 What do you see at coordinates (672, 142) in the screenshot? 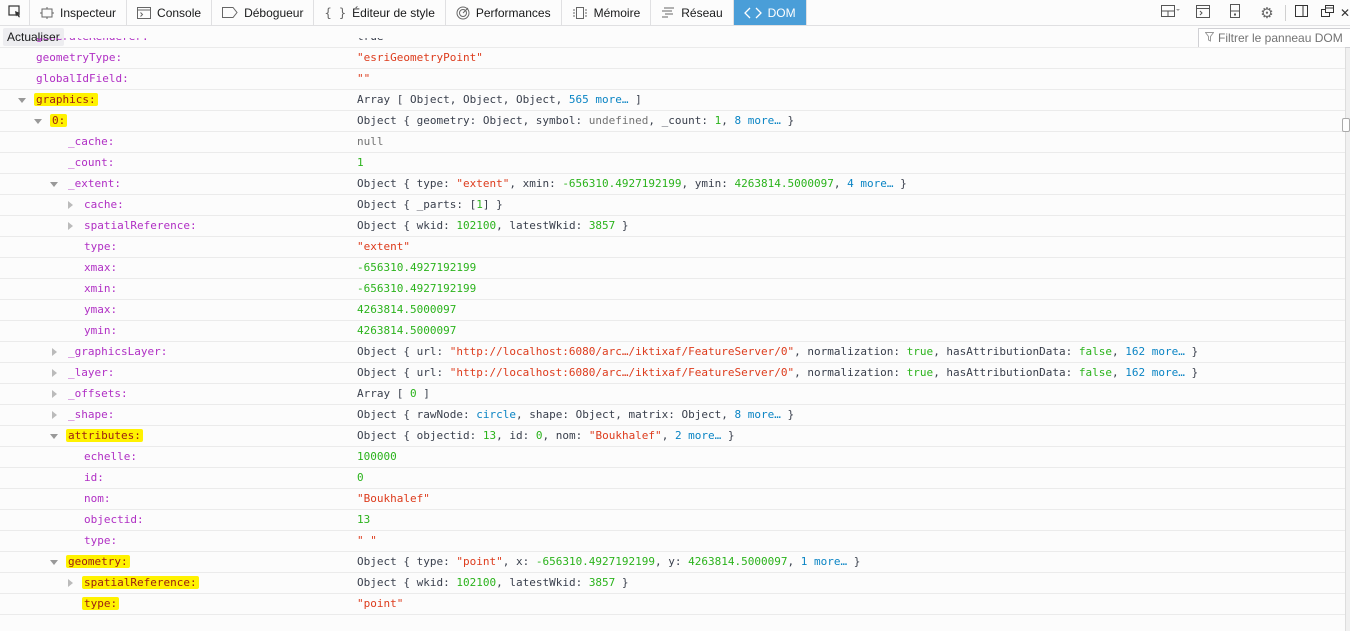
I see `tree-row: _cache: null` at bounding box center [672, 142].